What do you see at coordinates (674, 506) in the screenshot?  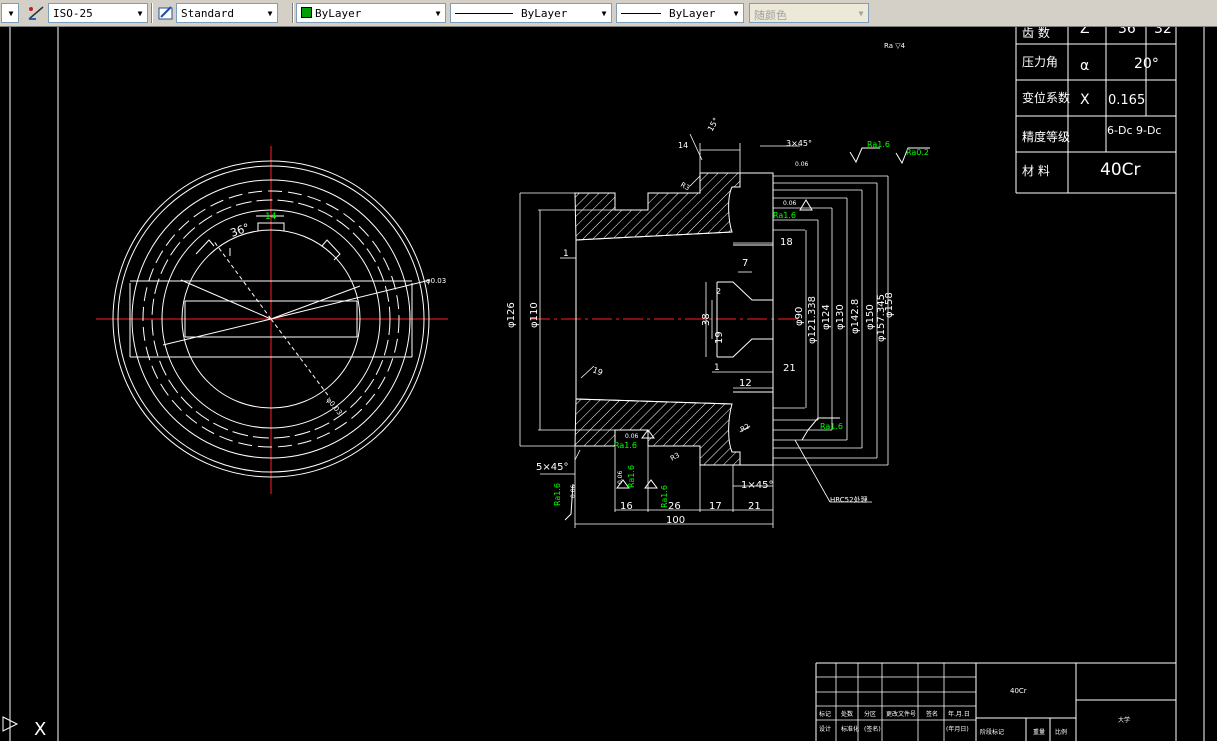 I see `dim-len26: 26` at bounding box center [674, 506].